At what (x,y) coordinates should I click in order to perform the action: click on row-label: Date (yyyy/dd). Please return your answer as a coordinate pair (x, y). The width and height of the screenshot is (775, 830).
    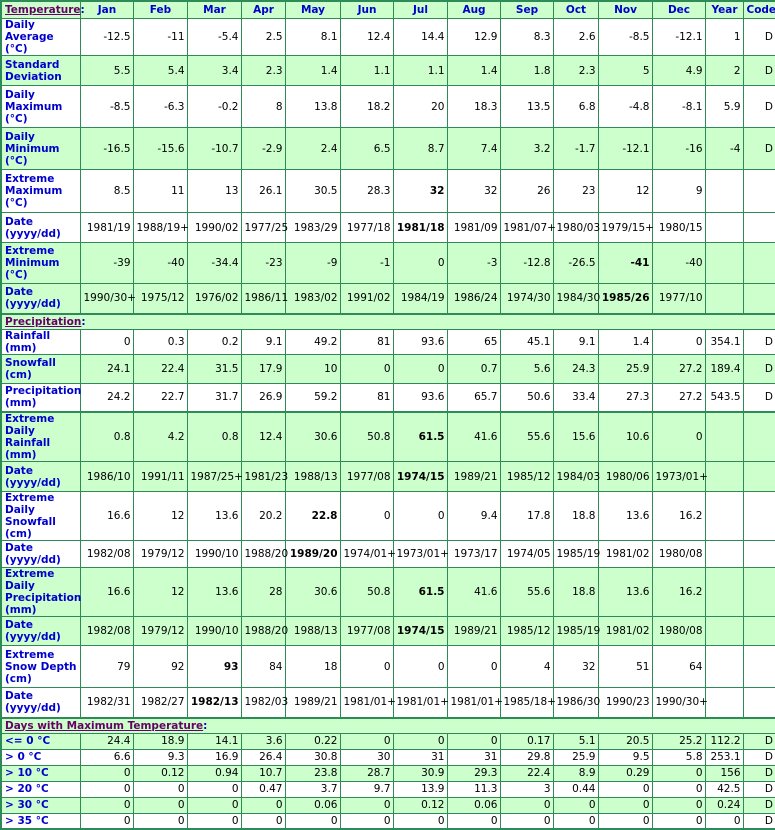
    Looking at the image, I should click on (40, 227).